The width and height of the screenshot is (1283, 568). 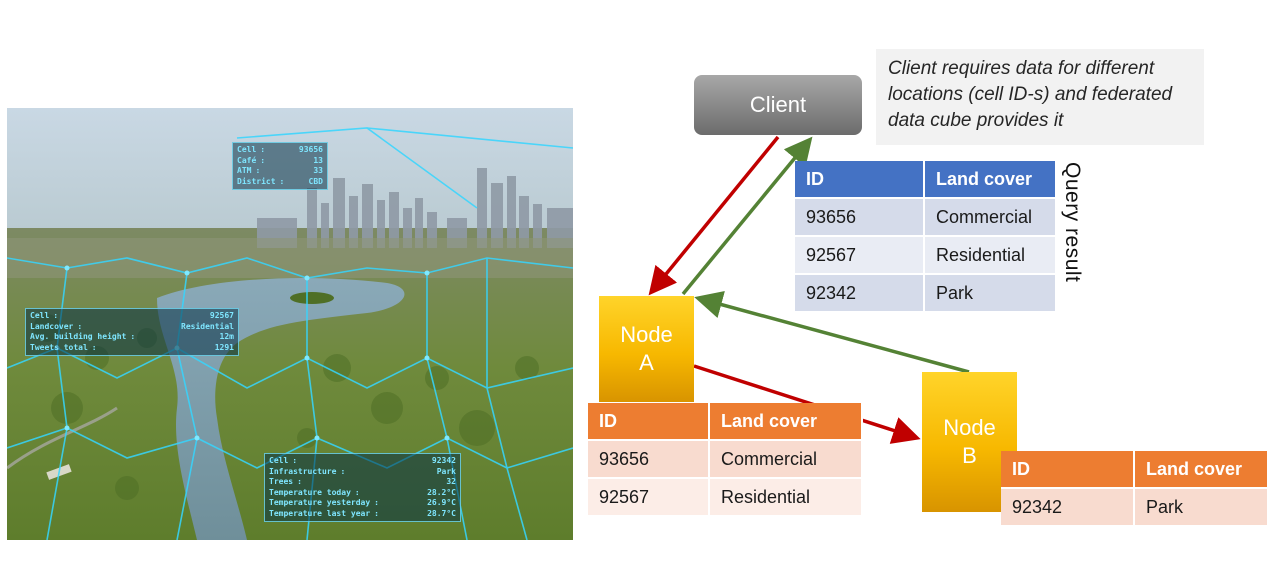 What do you see at coordinates (969, 427) in the screenshot?
I see `node-b-label-line1: Node` at bounding box center [969, 427].